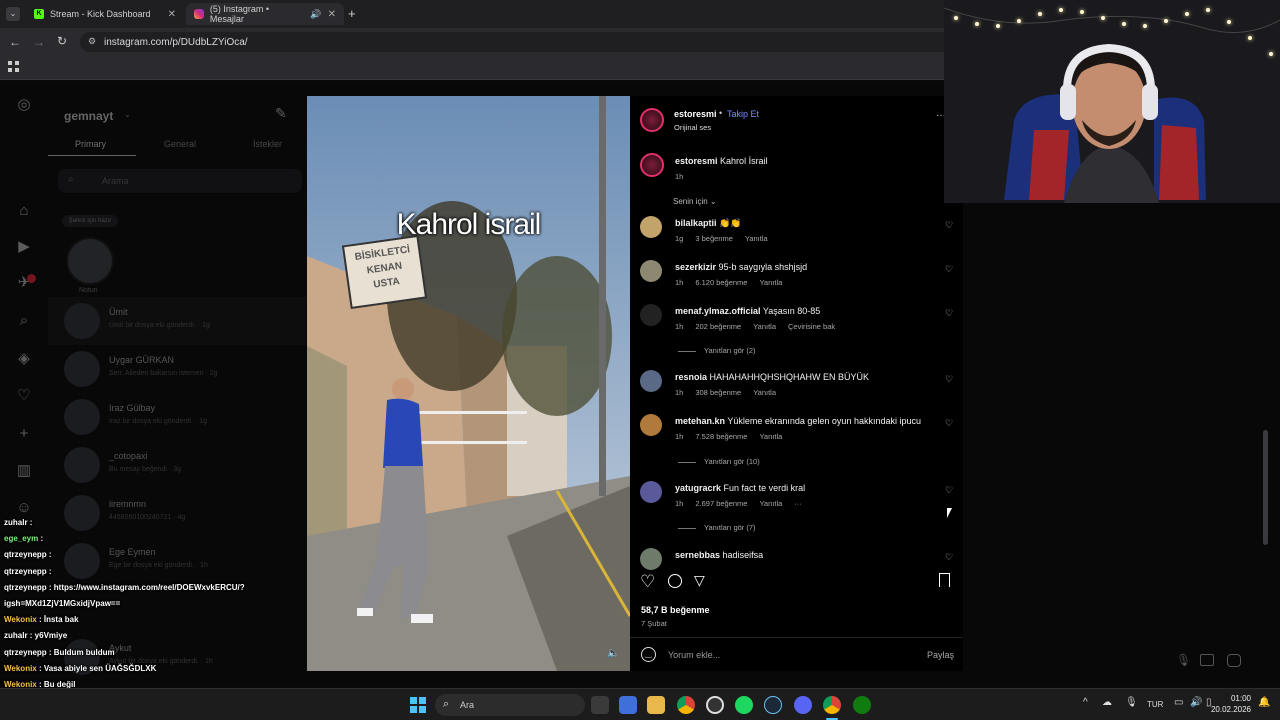 The width and height of the screenshot is (1280, 720). Describe the element at coordinates (647, 582) in the screenshot. I see `like-heart-icon: ♡` at that location.